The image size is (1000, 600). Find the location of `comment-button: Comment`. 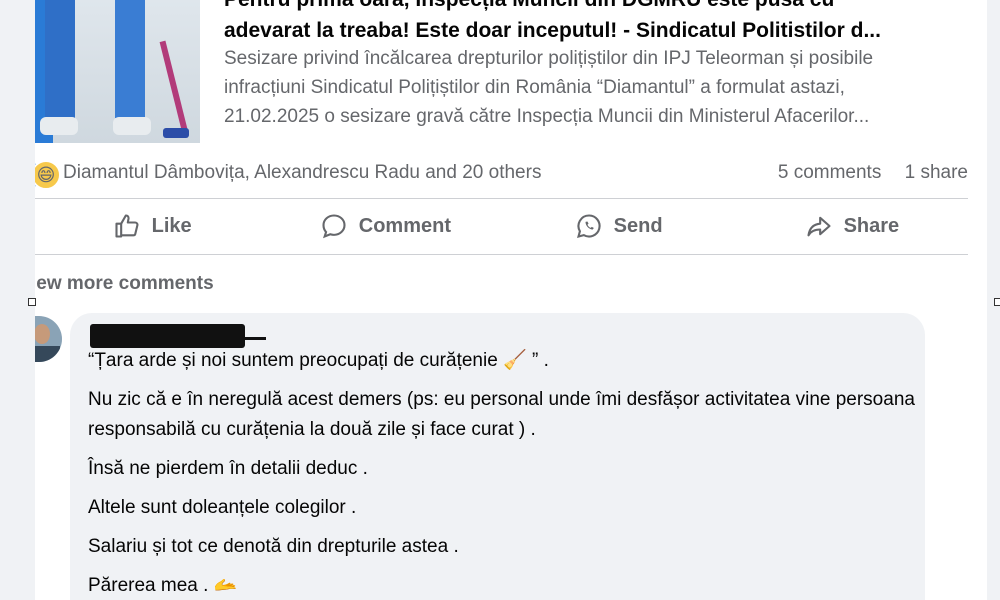

comment-button: Comment is located at coordinates (384, 226).